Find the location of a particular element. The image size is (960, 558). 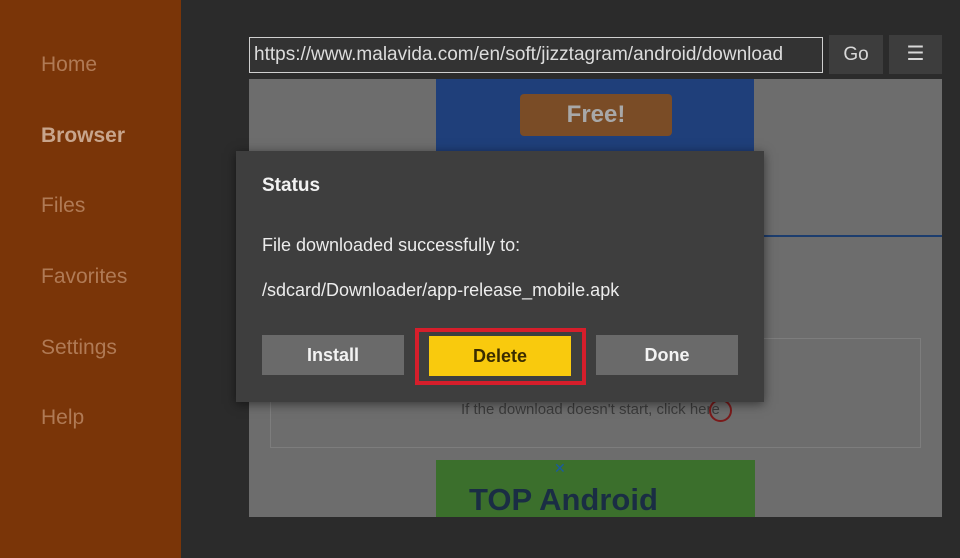

sidebar-item-settings: Settings is located at coordinates (79, 348).